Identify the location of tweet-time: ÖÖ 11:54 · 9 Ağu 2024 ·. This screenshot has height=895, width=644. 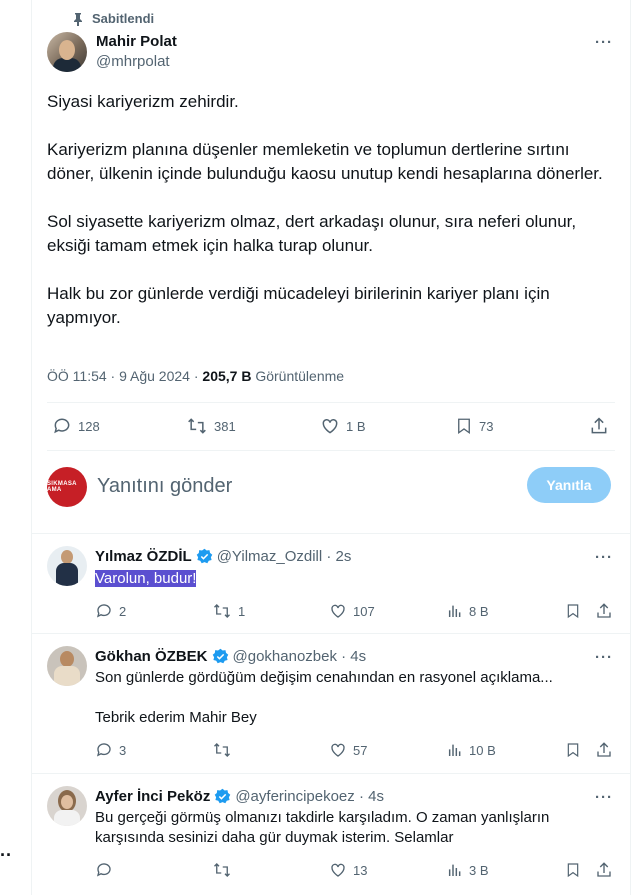
(124, 376).